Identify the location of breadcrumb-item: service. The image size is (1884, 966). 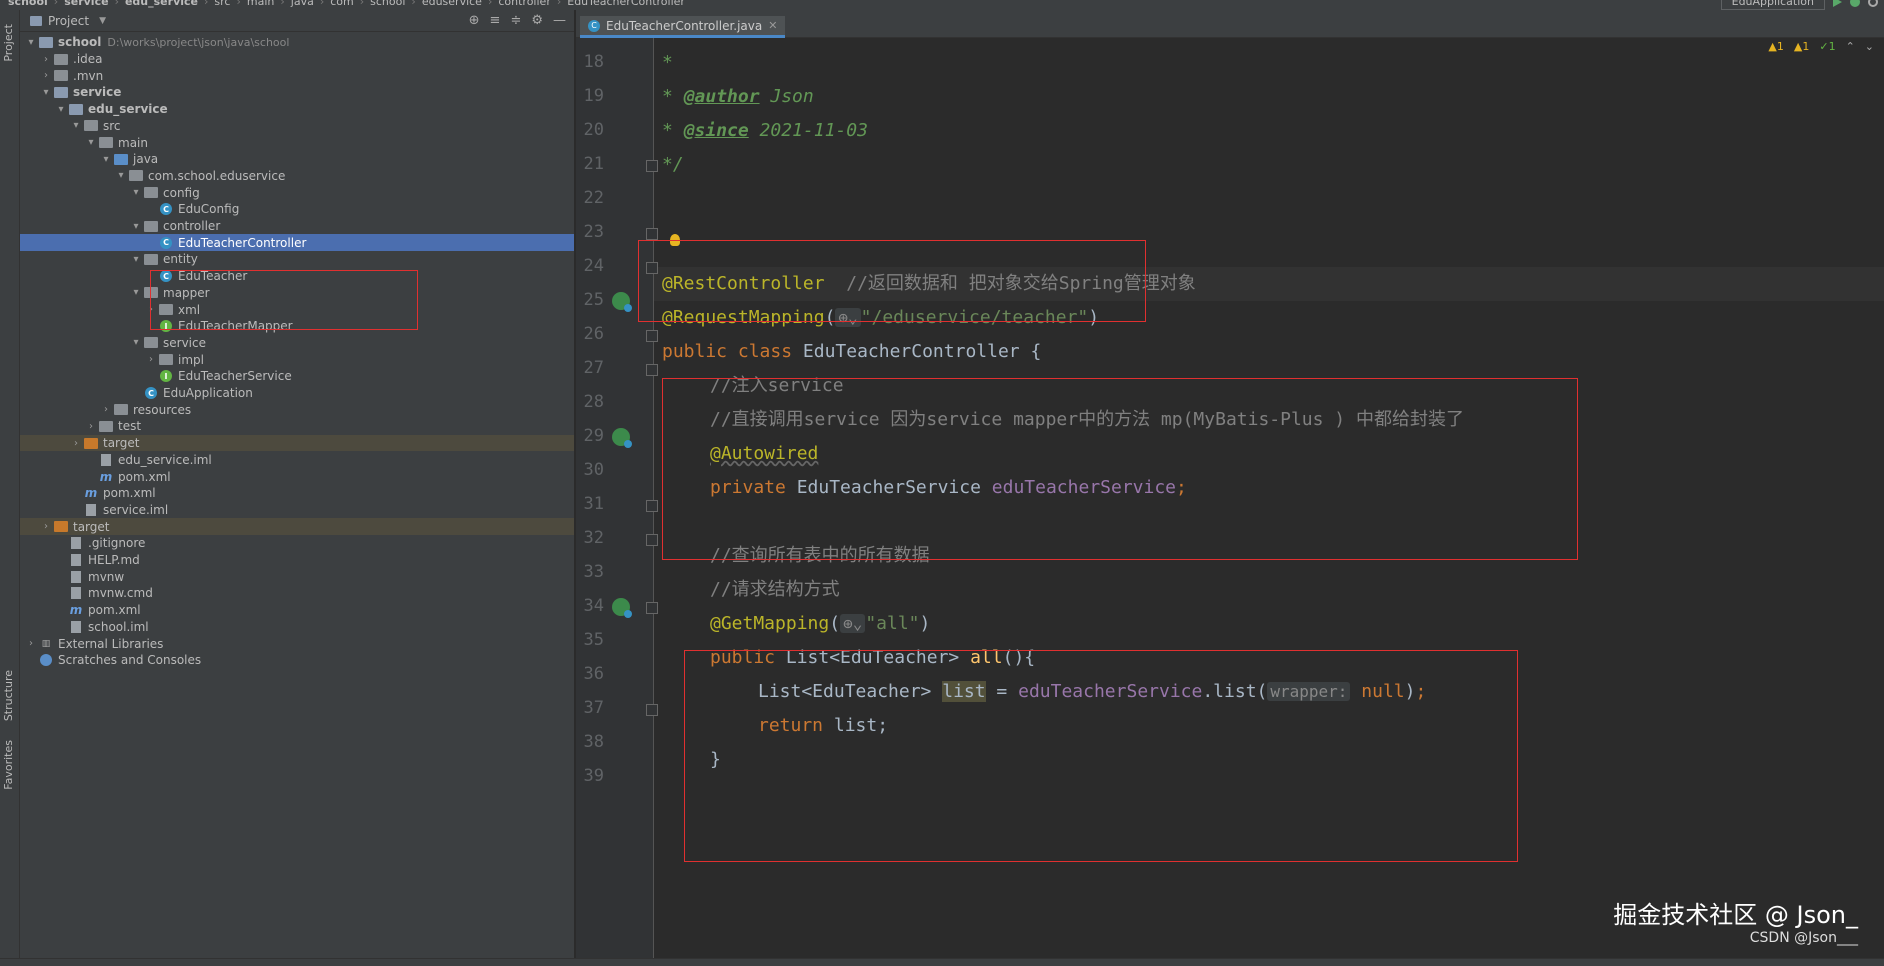
(86, 4).